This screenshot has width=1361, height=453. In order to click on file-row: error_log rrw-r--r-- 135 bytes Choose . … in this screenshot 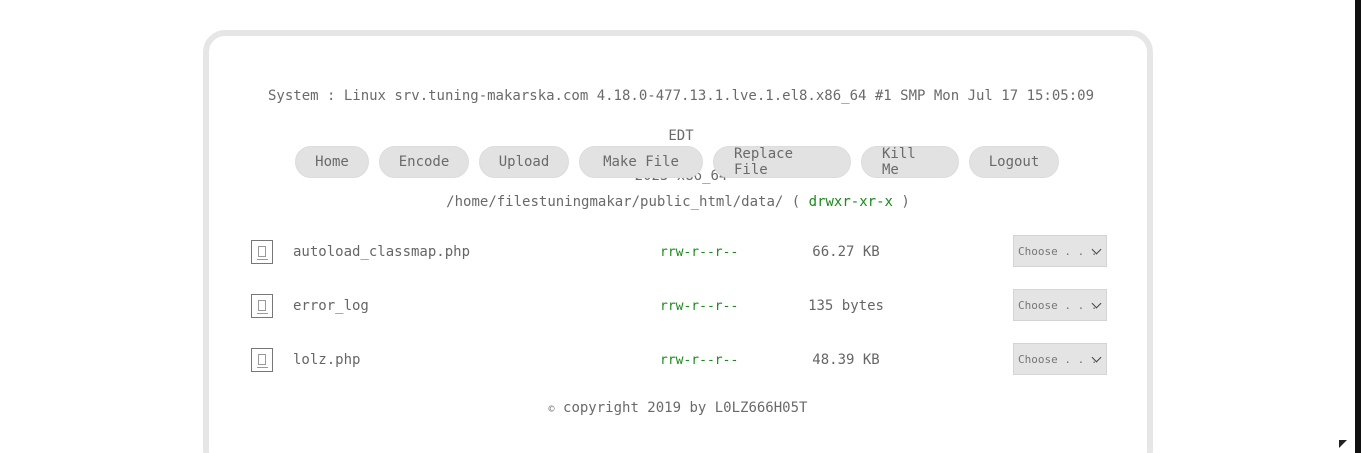, I will do `click(677, 311)`.